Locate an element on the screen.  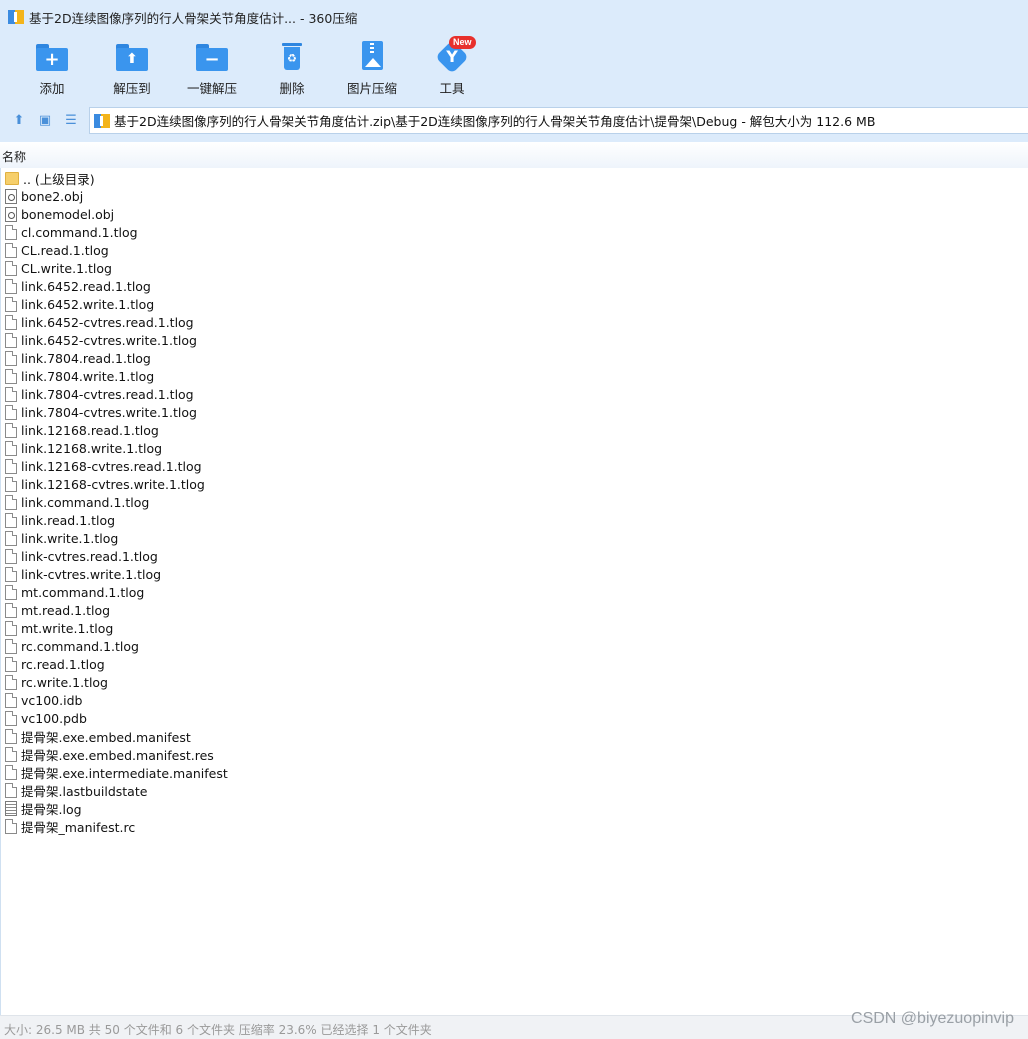
file-list-item: link-cvtres.write.1.tlog is located at coordinates (83, 574).